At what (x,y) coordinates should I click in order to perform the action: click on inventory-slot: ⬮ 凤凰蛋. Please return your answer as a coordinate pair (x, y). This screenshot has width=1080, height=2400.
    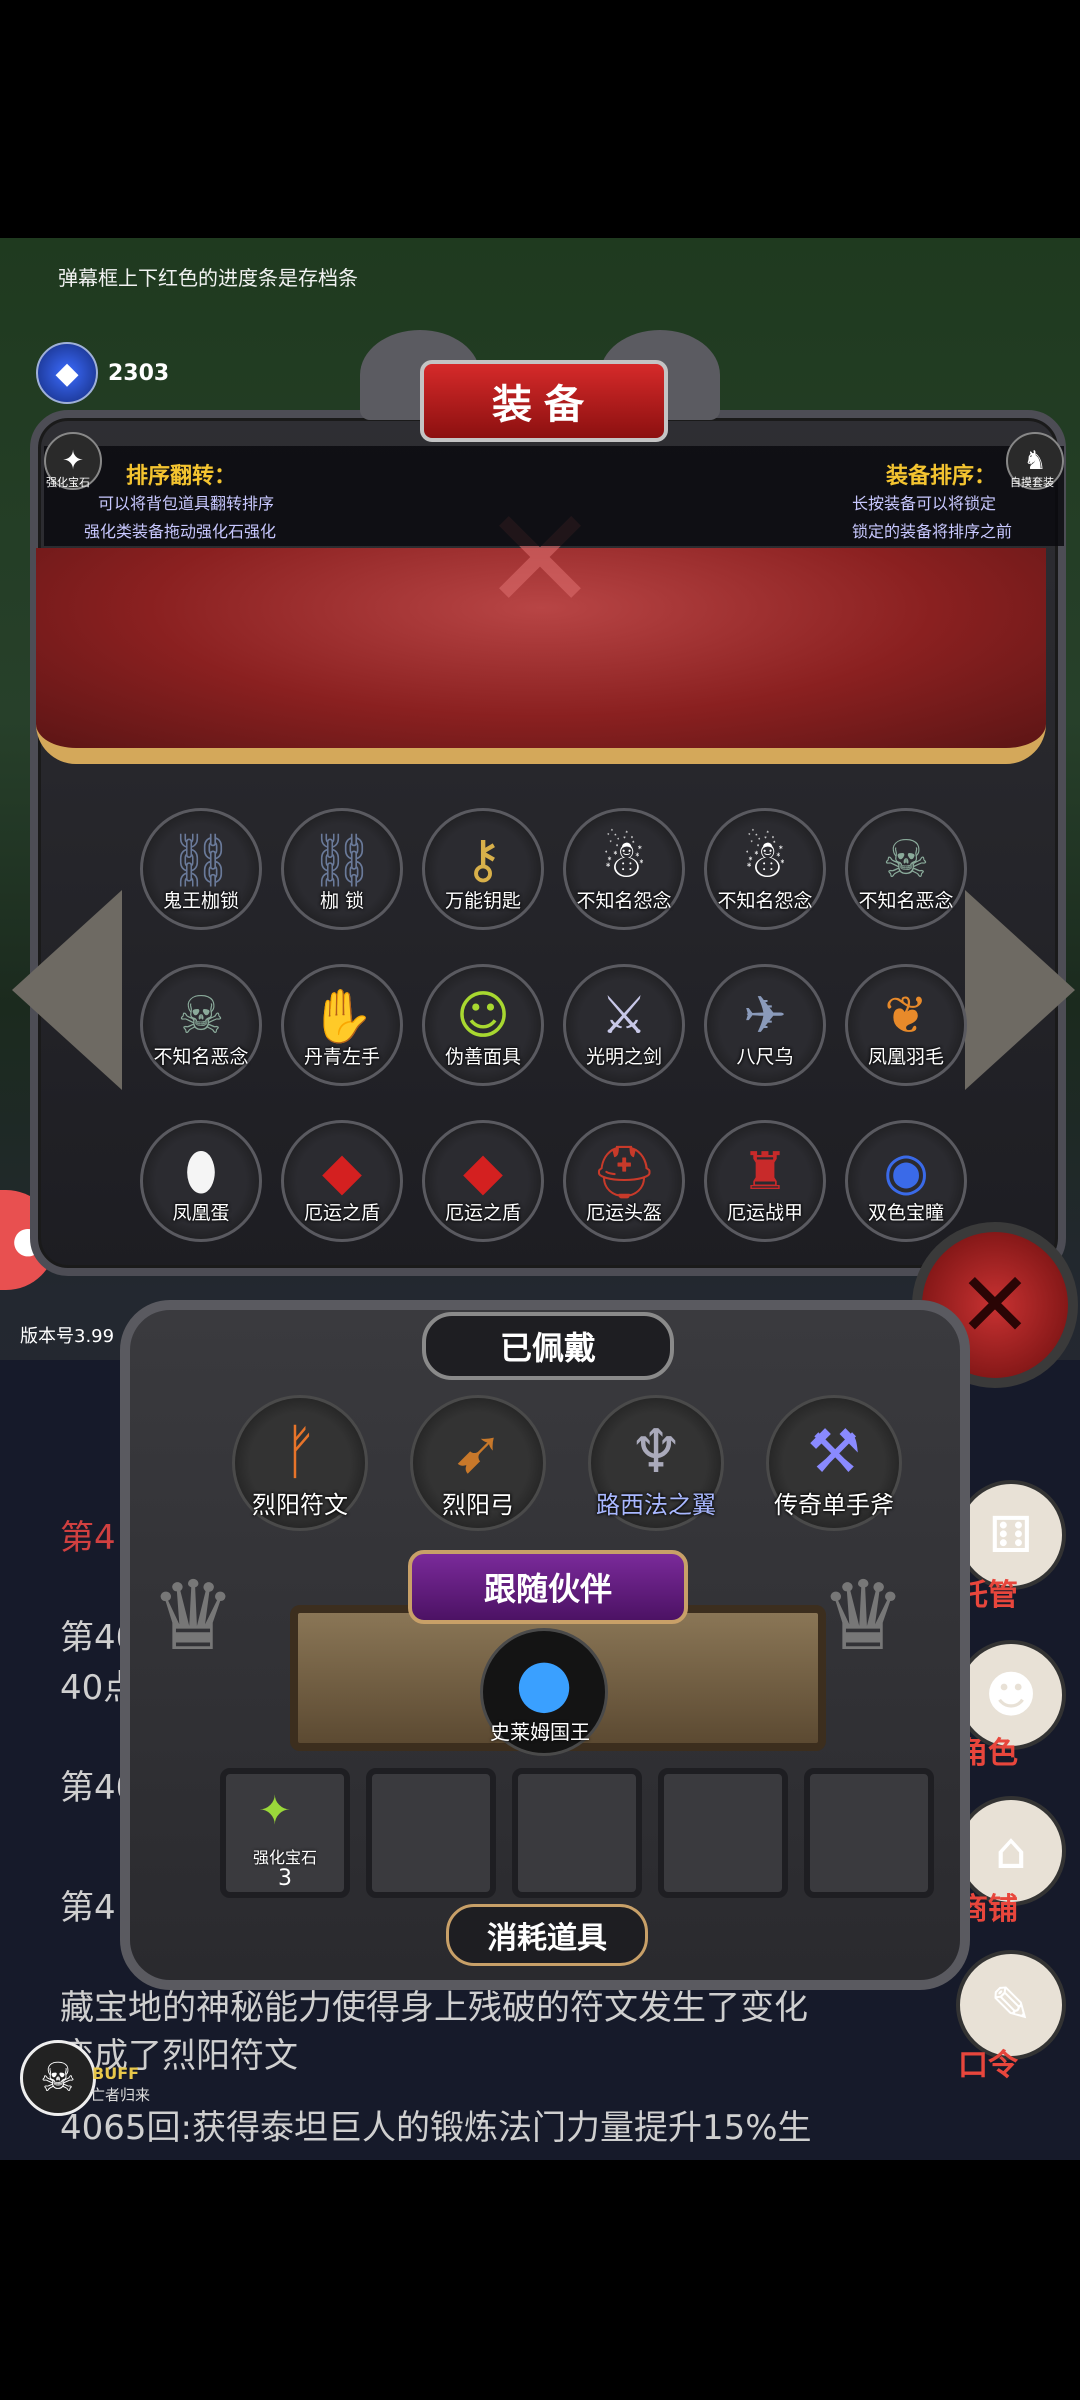
    Looking at the image, I should click on (201, 1181).